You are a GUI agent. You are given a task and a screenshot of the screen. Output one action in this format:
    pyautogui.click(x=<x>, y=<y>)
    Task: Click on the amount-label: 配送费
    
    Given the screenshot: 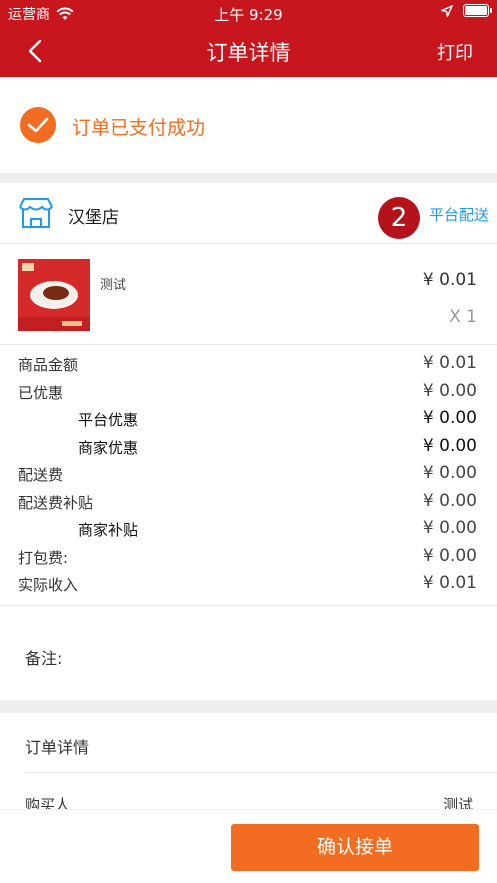 What is the action you would take?
    pyautogui.click(x=41, y=475)
    